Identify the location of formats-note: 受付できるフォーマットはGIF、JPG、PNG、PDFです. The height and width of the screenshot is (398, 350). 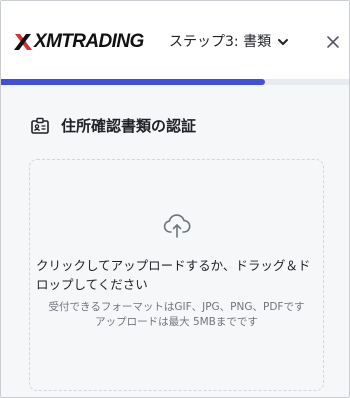
(176, 307).